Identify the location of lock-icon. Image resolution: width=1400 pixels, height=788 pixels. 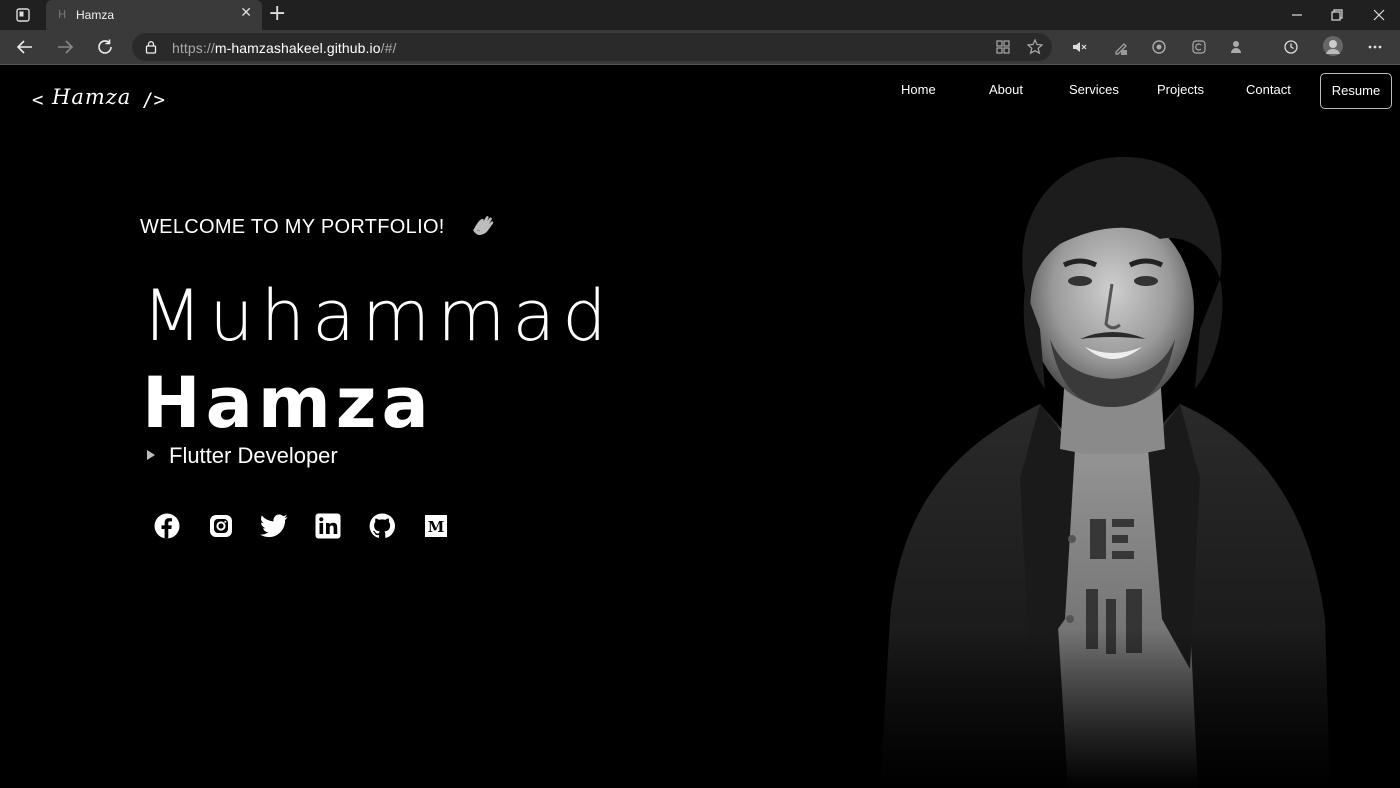
(151, 47).